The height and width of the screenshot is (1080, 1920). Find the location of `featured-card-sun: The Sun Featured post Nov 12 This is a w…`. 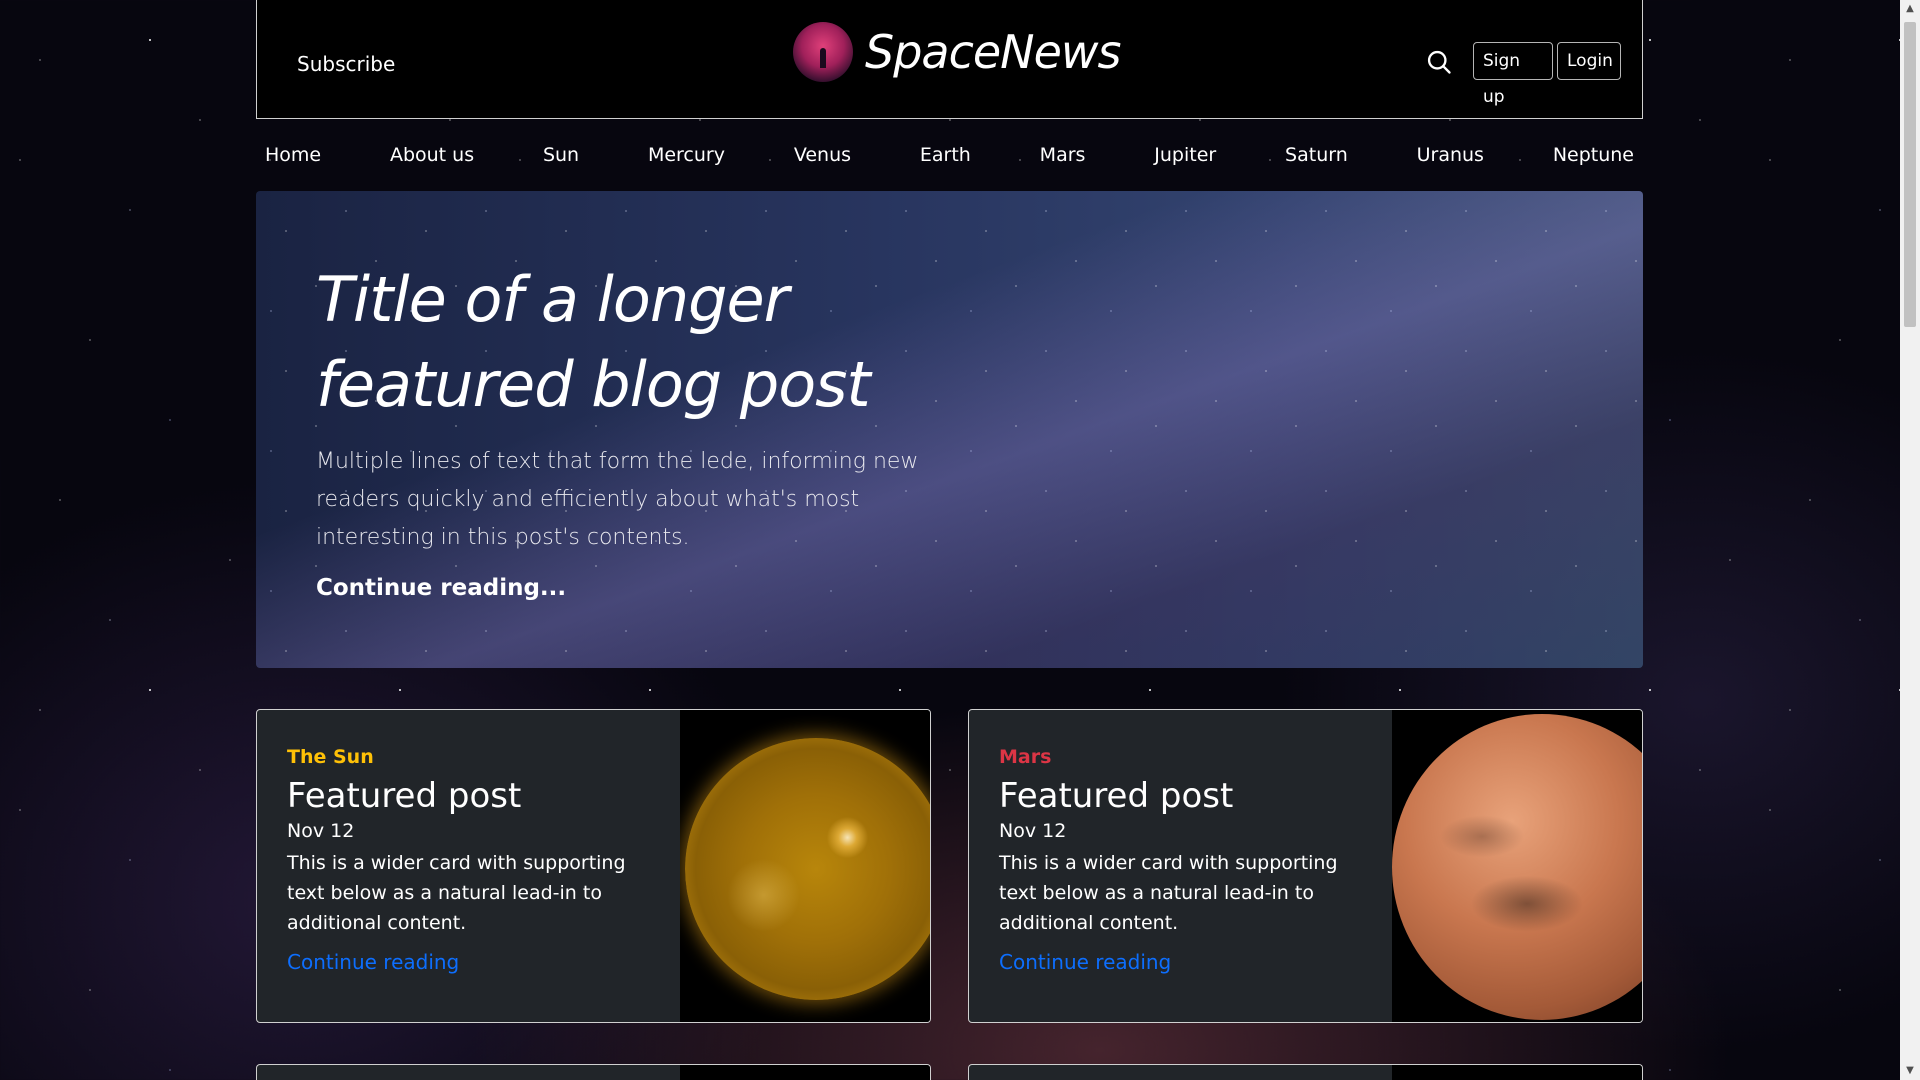

featured-card-sun: The Sun Featured post Nov 12 This is a w… is located at coordinates (593, 866).